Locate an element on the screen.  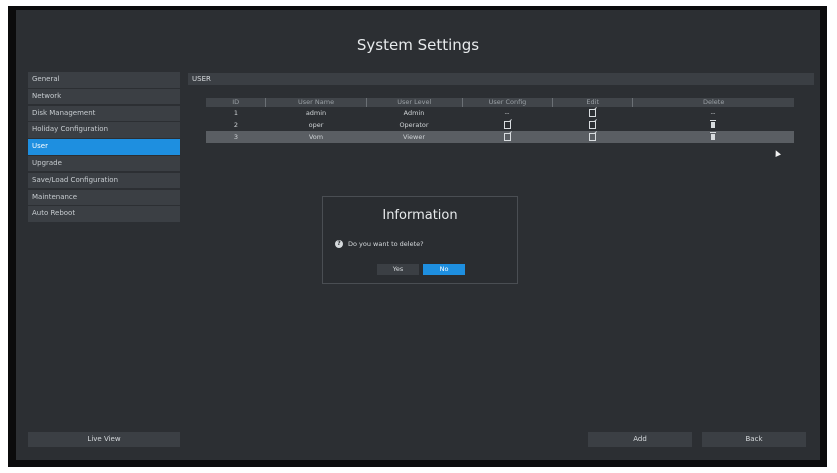
sidebar-item-holiday-configuration: Holiday Configuration is located at coordinates (104, 130).